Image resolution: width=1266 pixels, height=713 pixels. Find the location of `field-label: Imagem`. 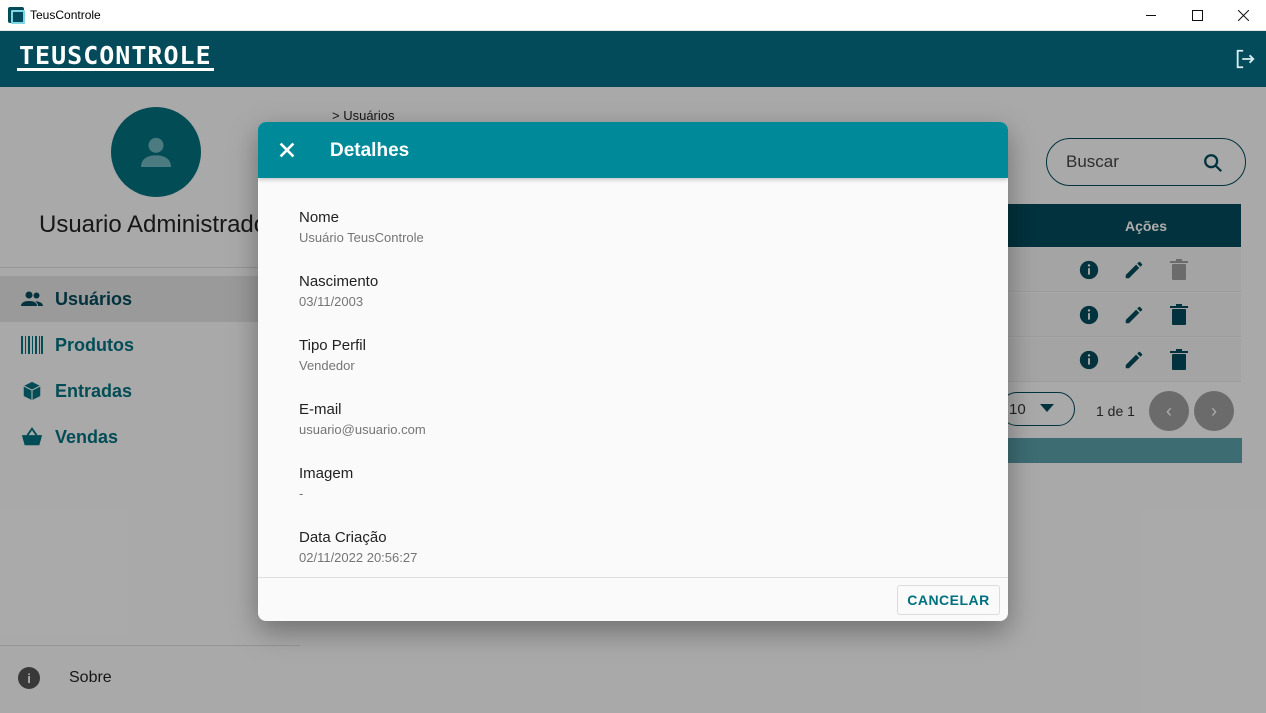

field-label: Imagem is located at coordinates (326, 473).